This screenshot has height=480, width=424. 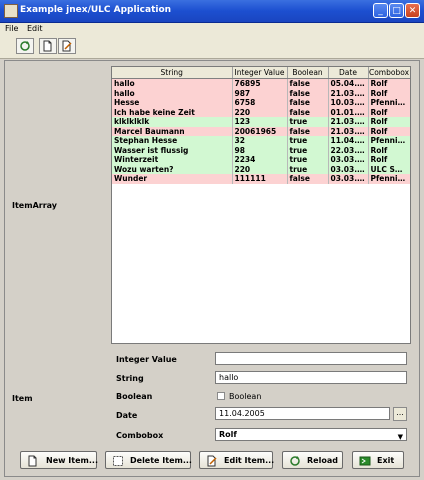 What do you see at coordinates (212, 47) in the screenshot?
I see `toolbar` at bounding box center [212, 47].